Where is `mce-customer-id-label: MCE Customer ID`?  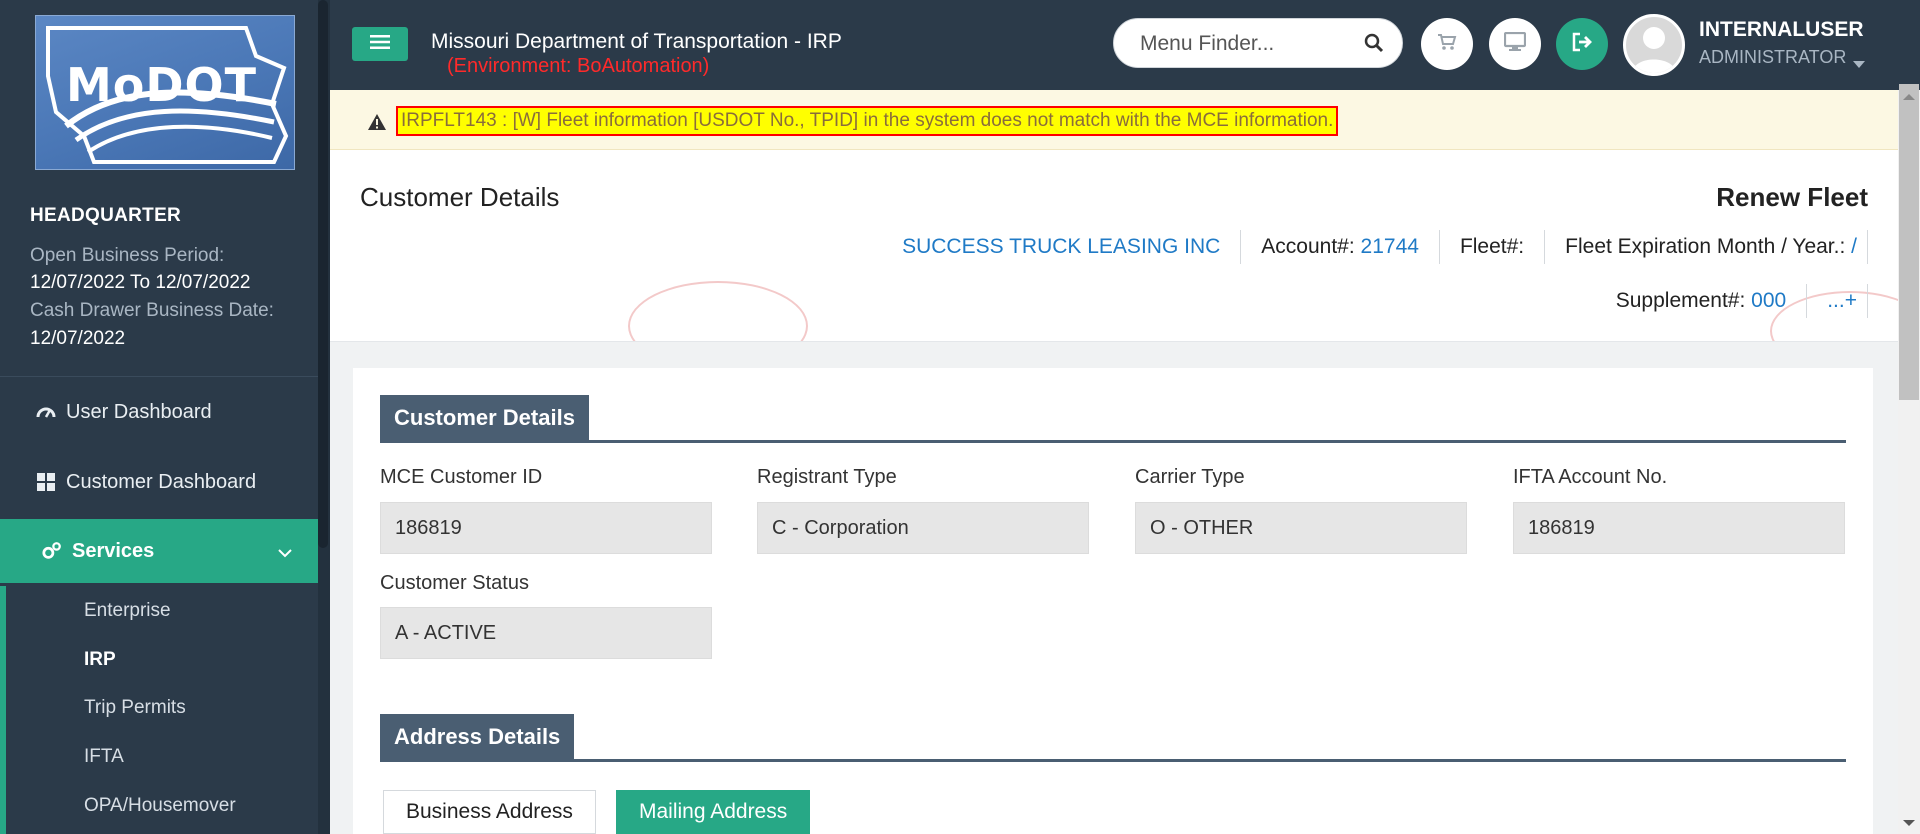 mce-customer-id-label: MCE Customer ID is located at coordinates (461, 477).